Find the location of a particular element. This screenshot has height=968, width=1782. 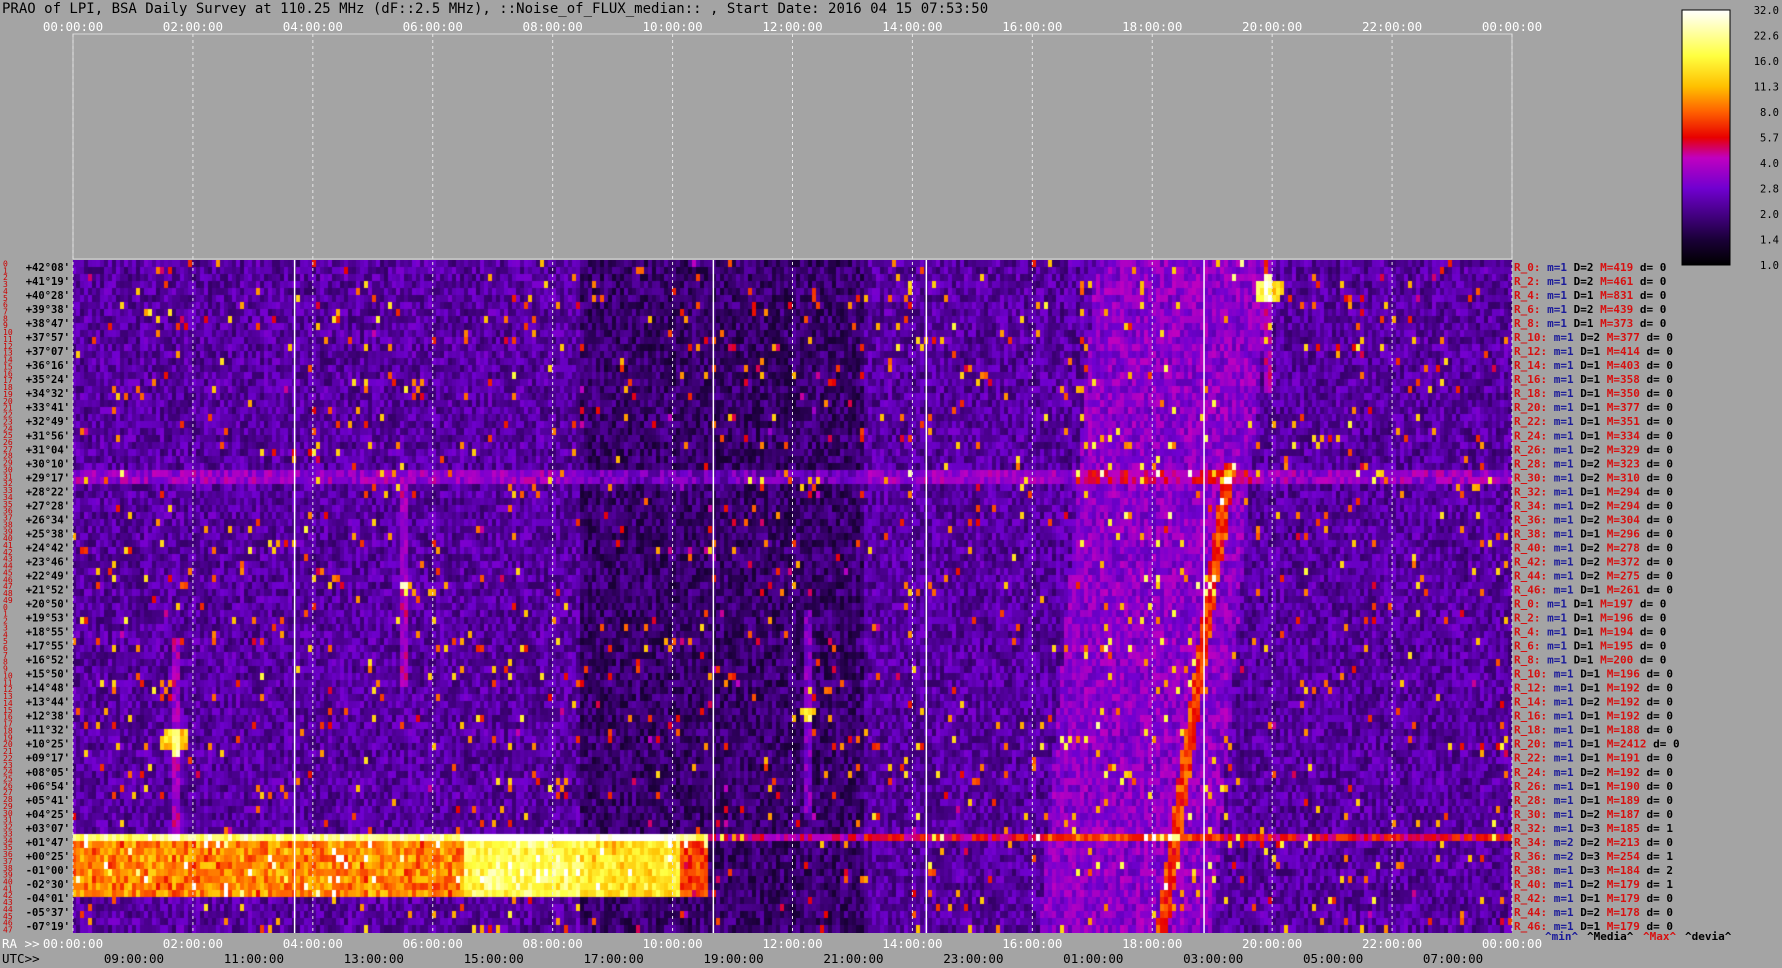

row-stat: R_18: m=1 D=1 M=188 d= 0 is located at coordinates (1593, 730).